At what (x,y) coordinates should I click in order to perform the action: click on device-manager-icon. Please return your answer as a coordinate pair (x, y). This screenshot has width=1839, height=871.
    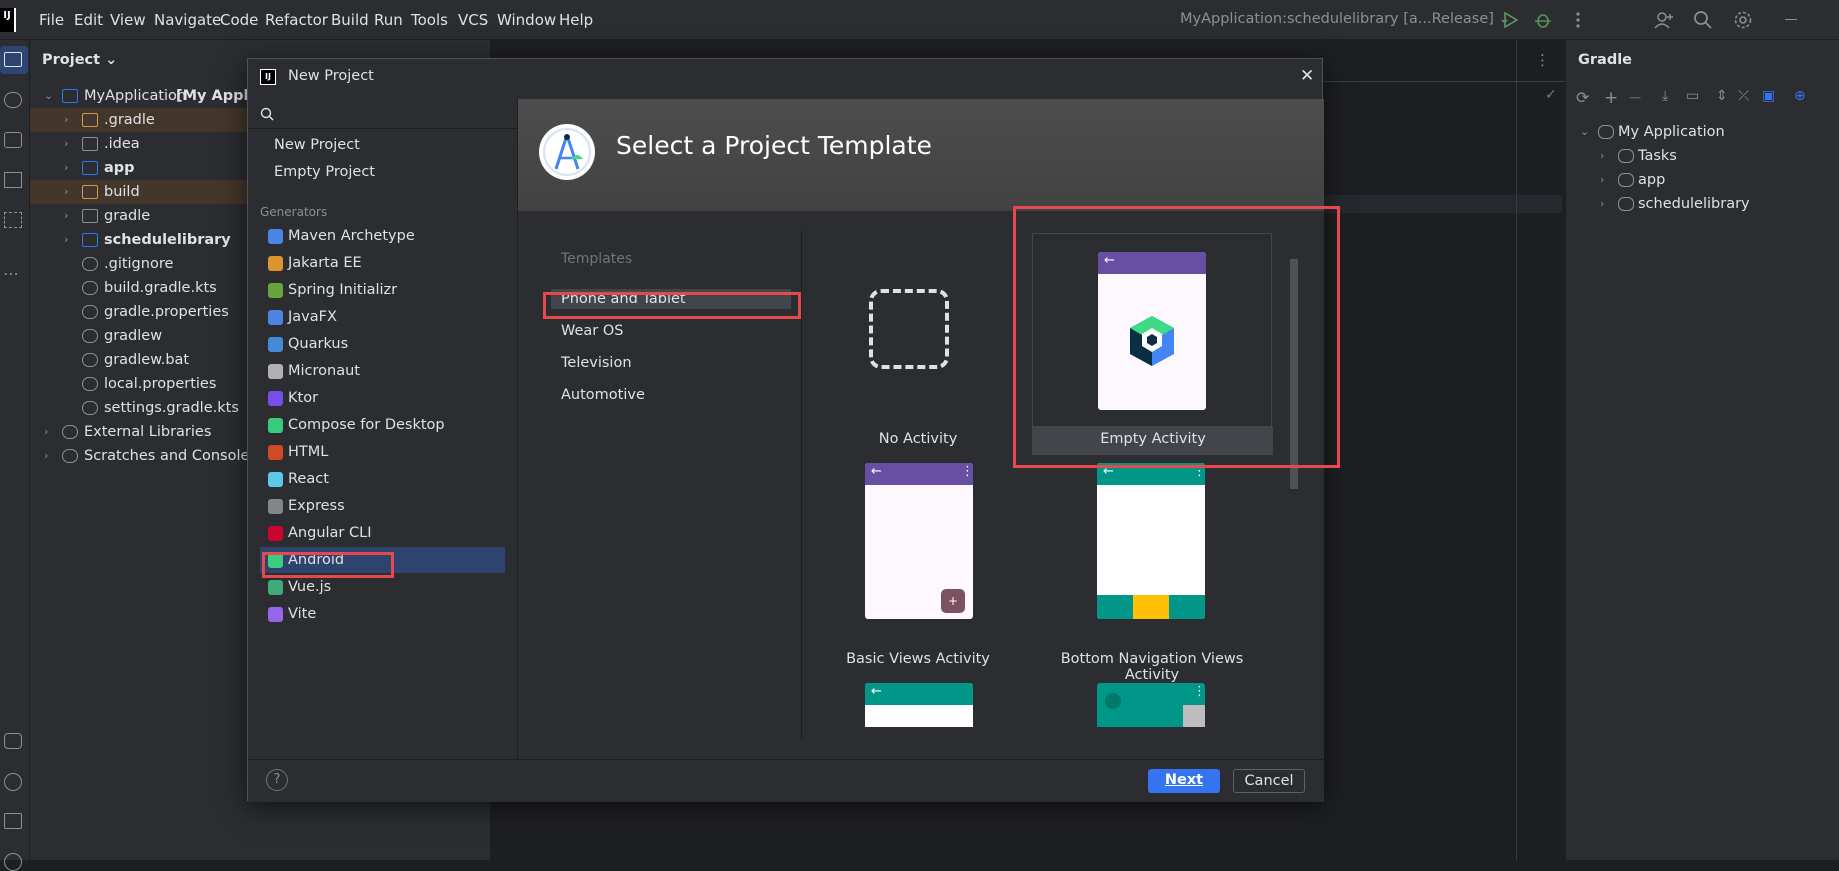
    Looking at the image, I should click on (13, 741).